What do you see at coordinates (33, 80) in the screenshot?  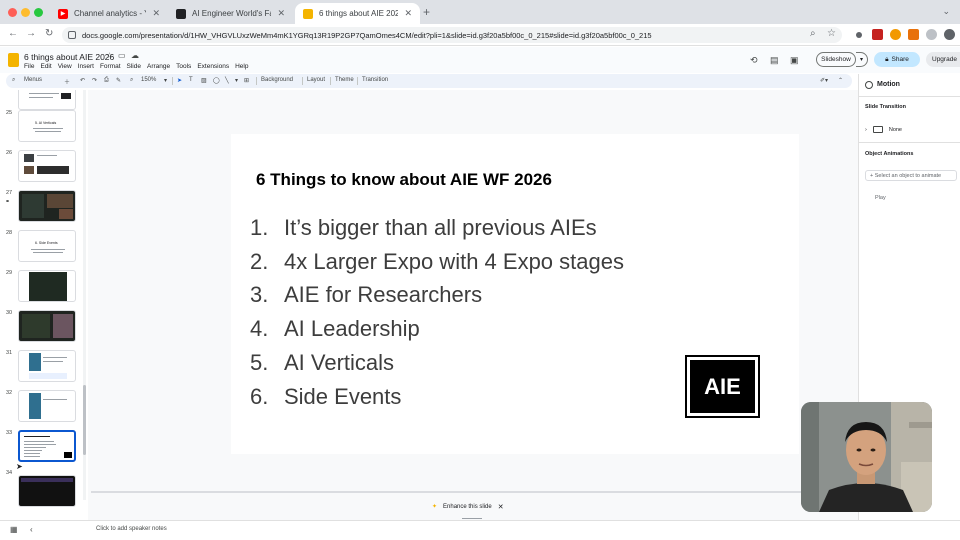 I see `menus-search-label: Menus` at bounding box center [33, 80].